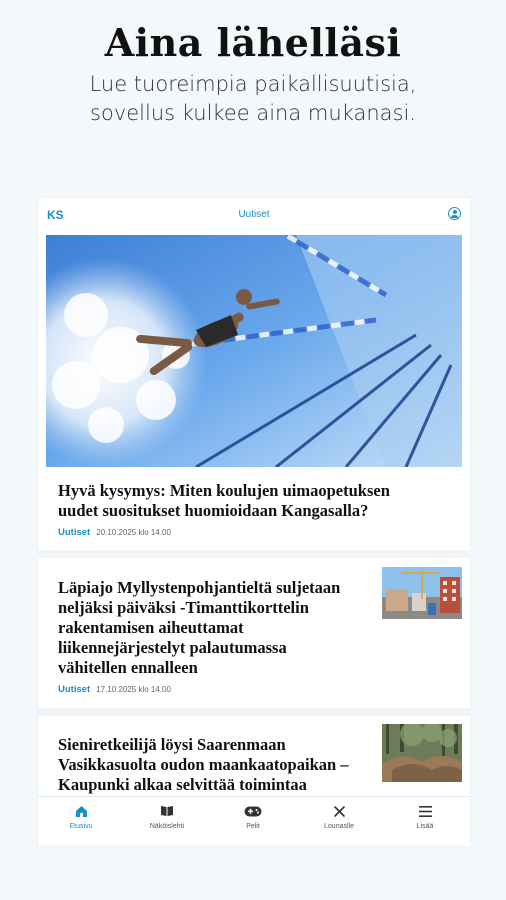 The image size is (506, 900). Describe the element at coordinates (425, 826) in the screenshot. I see `nav-label: Lisää` at that location.